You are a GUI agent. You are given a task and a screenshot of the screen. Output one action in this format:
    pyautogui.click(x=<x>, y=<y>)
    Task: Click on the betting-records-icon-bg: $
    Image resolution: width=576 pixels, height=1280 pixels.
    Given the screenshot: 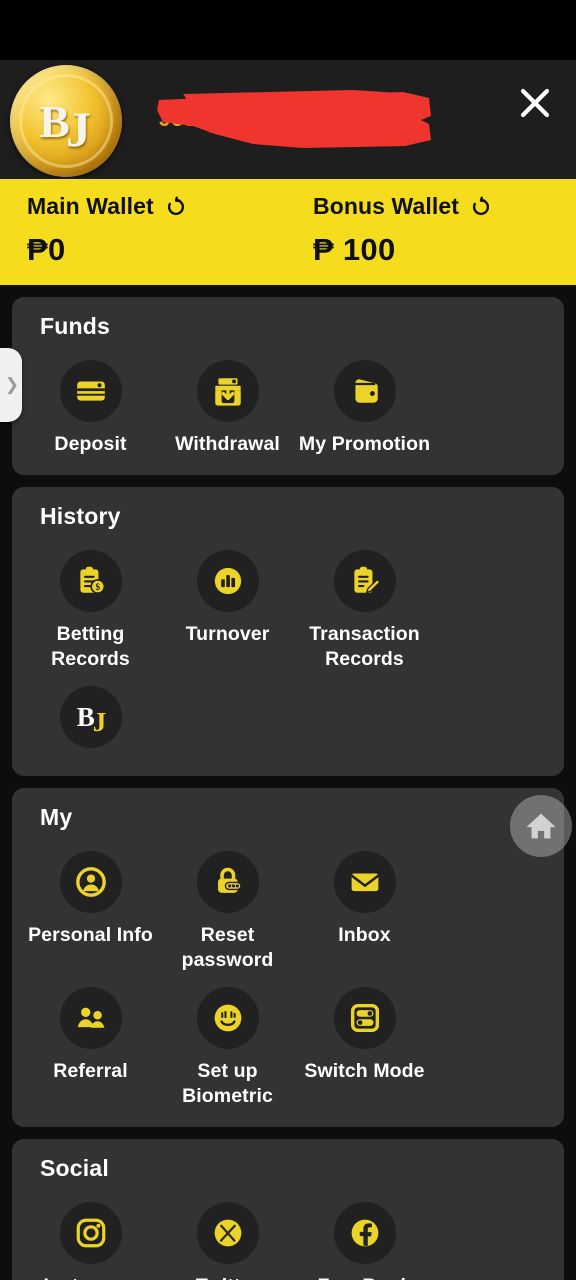 What is the action you would take?
    pyautogui.click(x=90, y=581)
    